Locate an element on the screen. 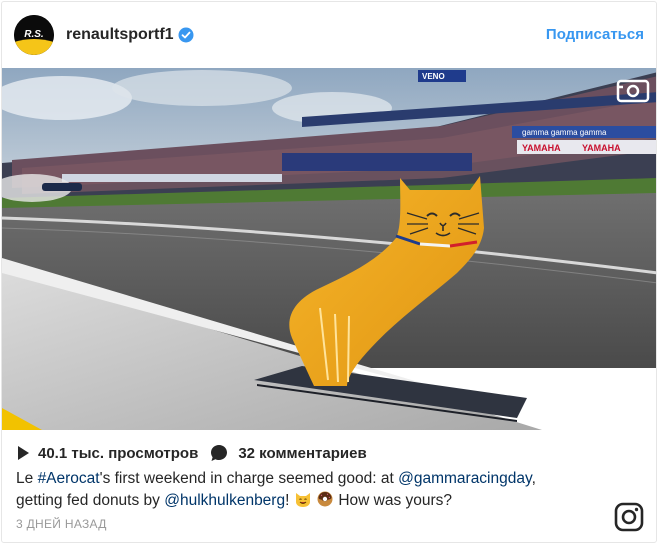 The width and height of the screenshot is (658, 544). svg-text: VENO is located at coordinates (433, 76).